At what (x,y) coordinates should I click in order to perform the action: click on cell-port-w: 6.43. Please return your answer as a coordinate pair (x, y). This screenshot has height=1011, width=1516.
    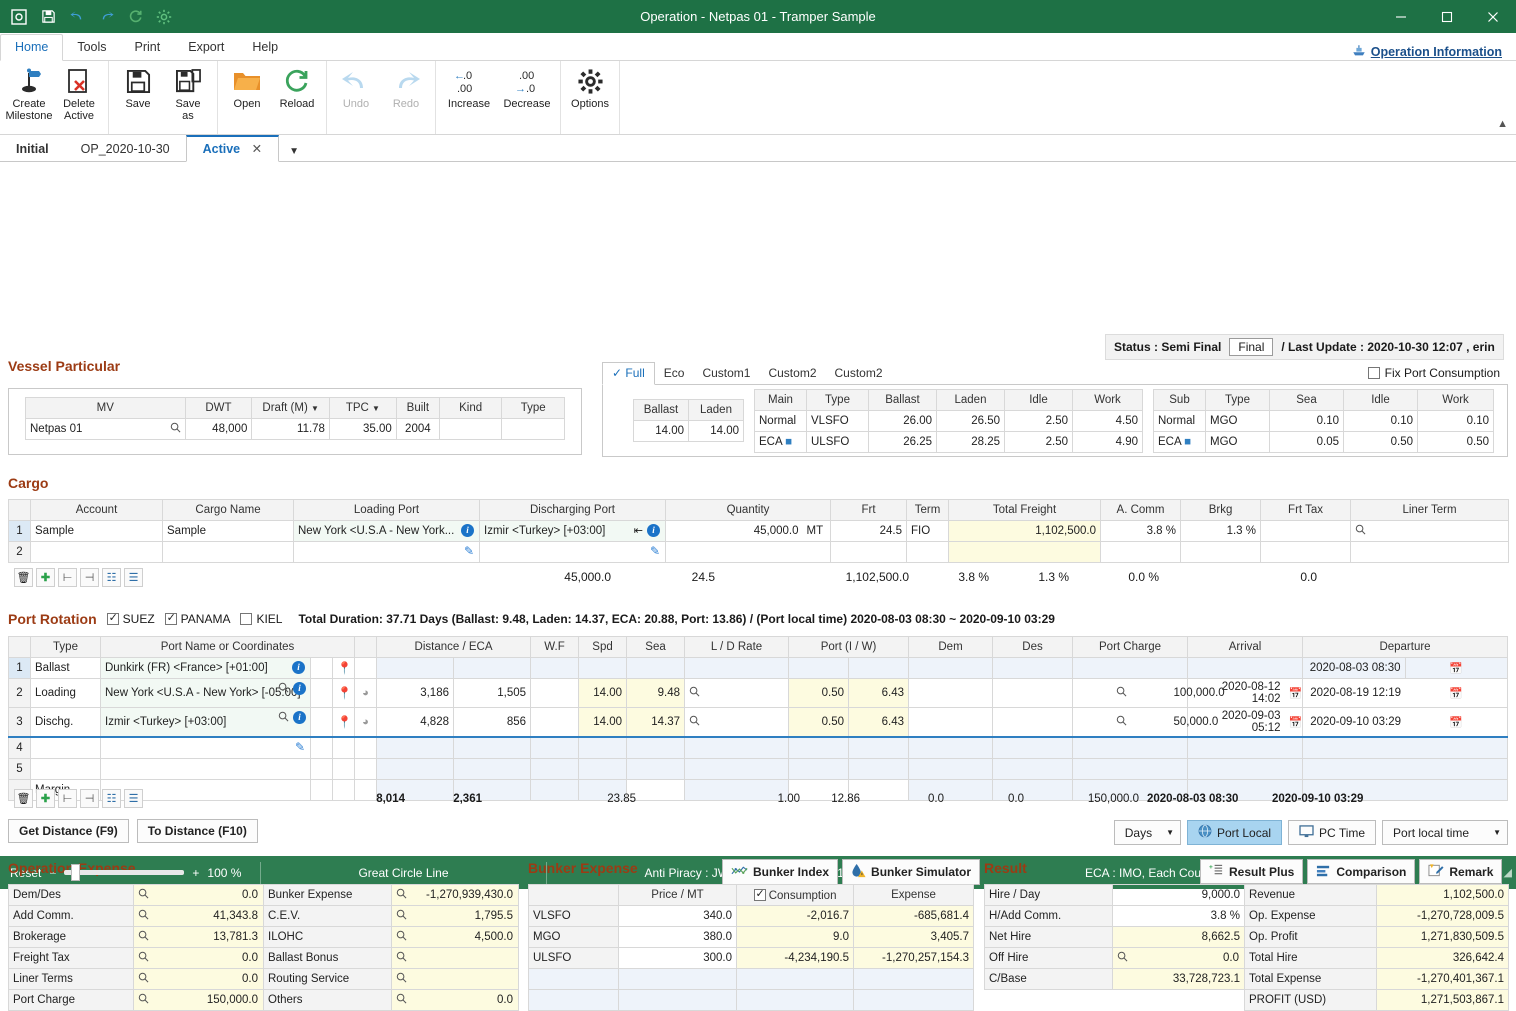
    Looking at the image, I should click on (879, 722).